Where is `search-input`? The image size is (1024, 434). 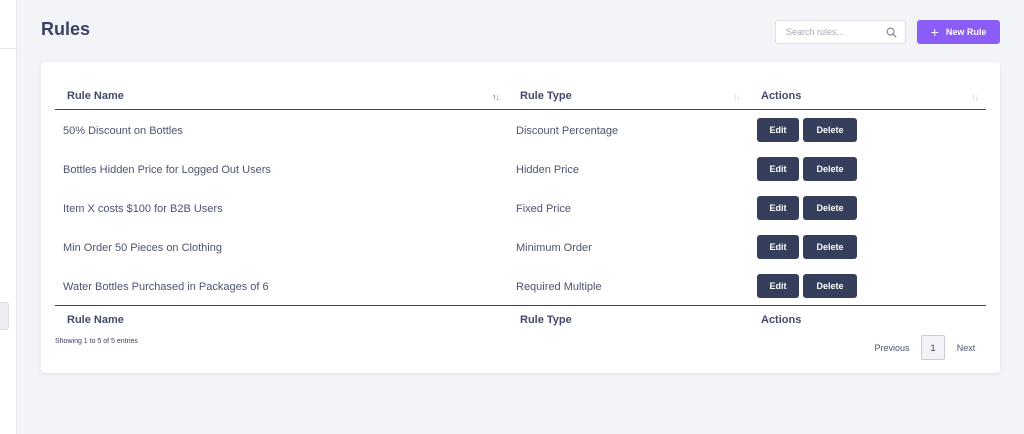 search-input is located at coordinates (836, 32).